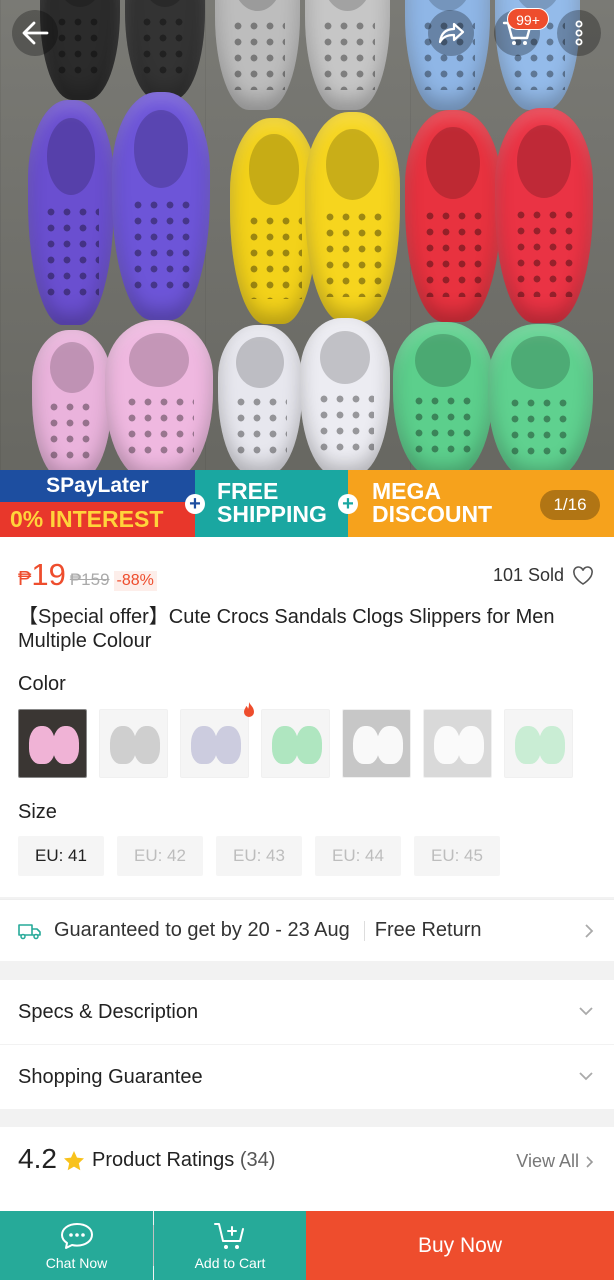  I want to click on ratings-count: (34), so click(257, 1160).